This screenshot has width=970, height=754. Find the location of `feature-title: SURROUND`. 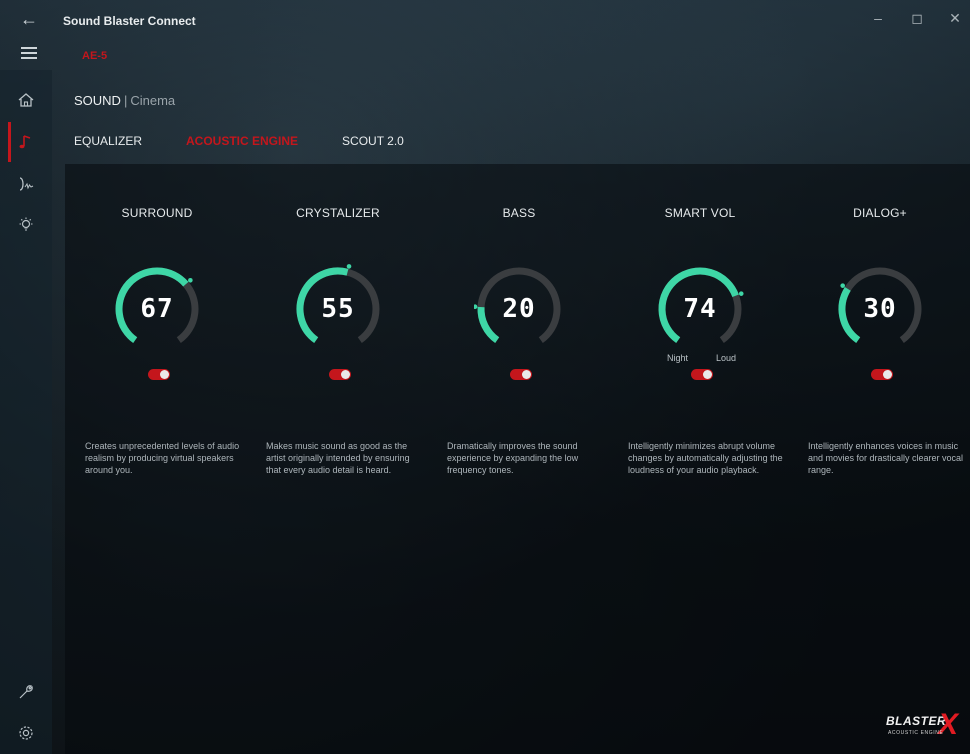

feature-title: SURROUND is located at coordinates (157, 213).